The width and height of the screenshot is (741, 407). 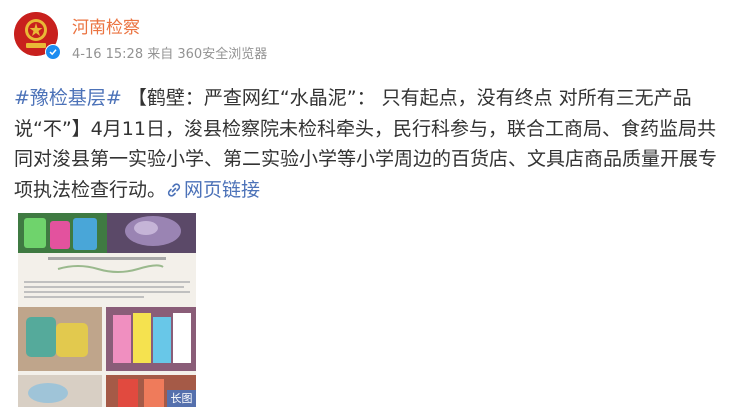 I want to click on author-name: 河南检察, so click(x=106, y=25).